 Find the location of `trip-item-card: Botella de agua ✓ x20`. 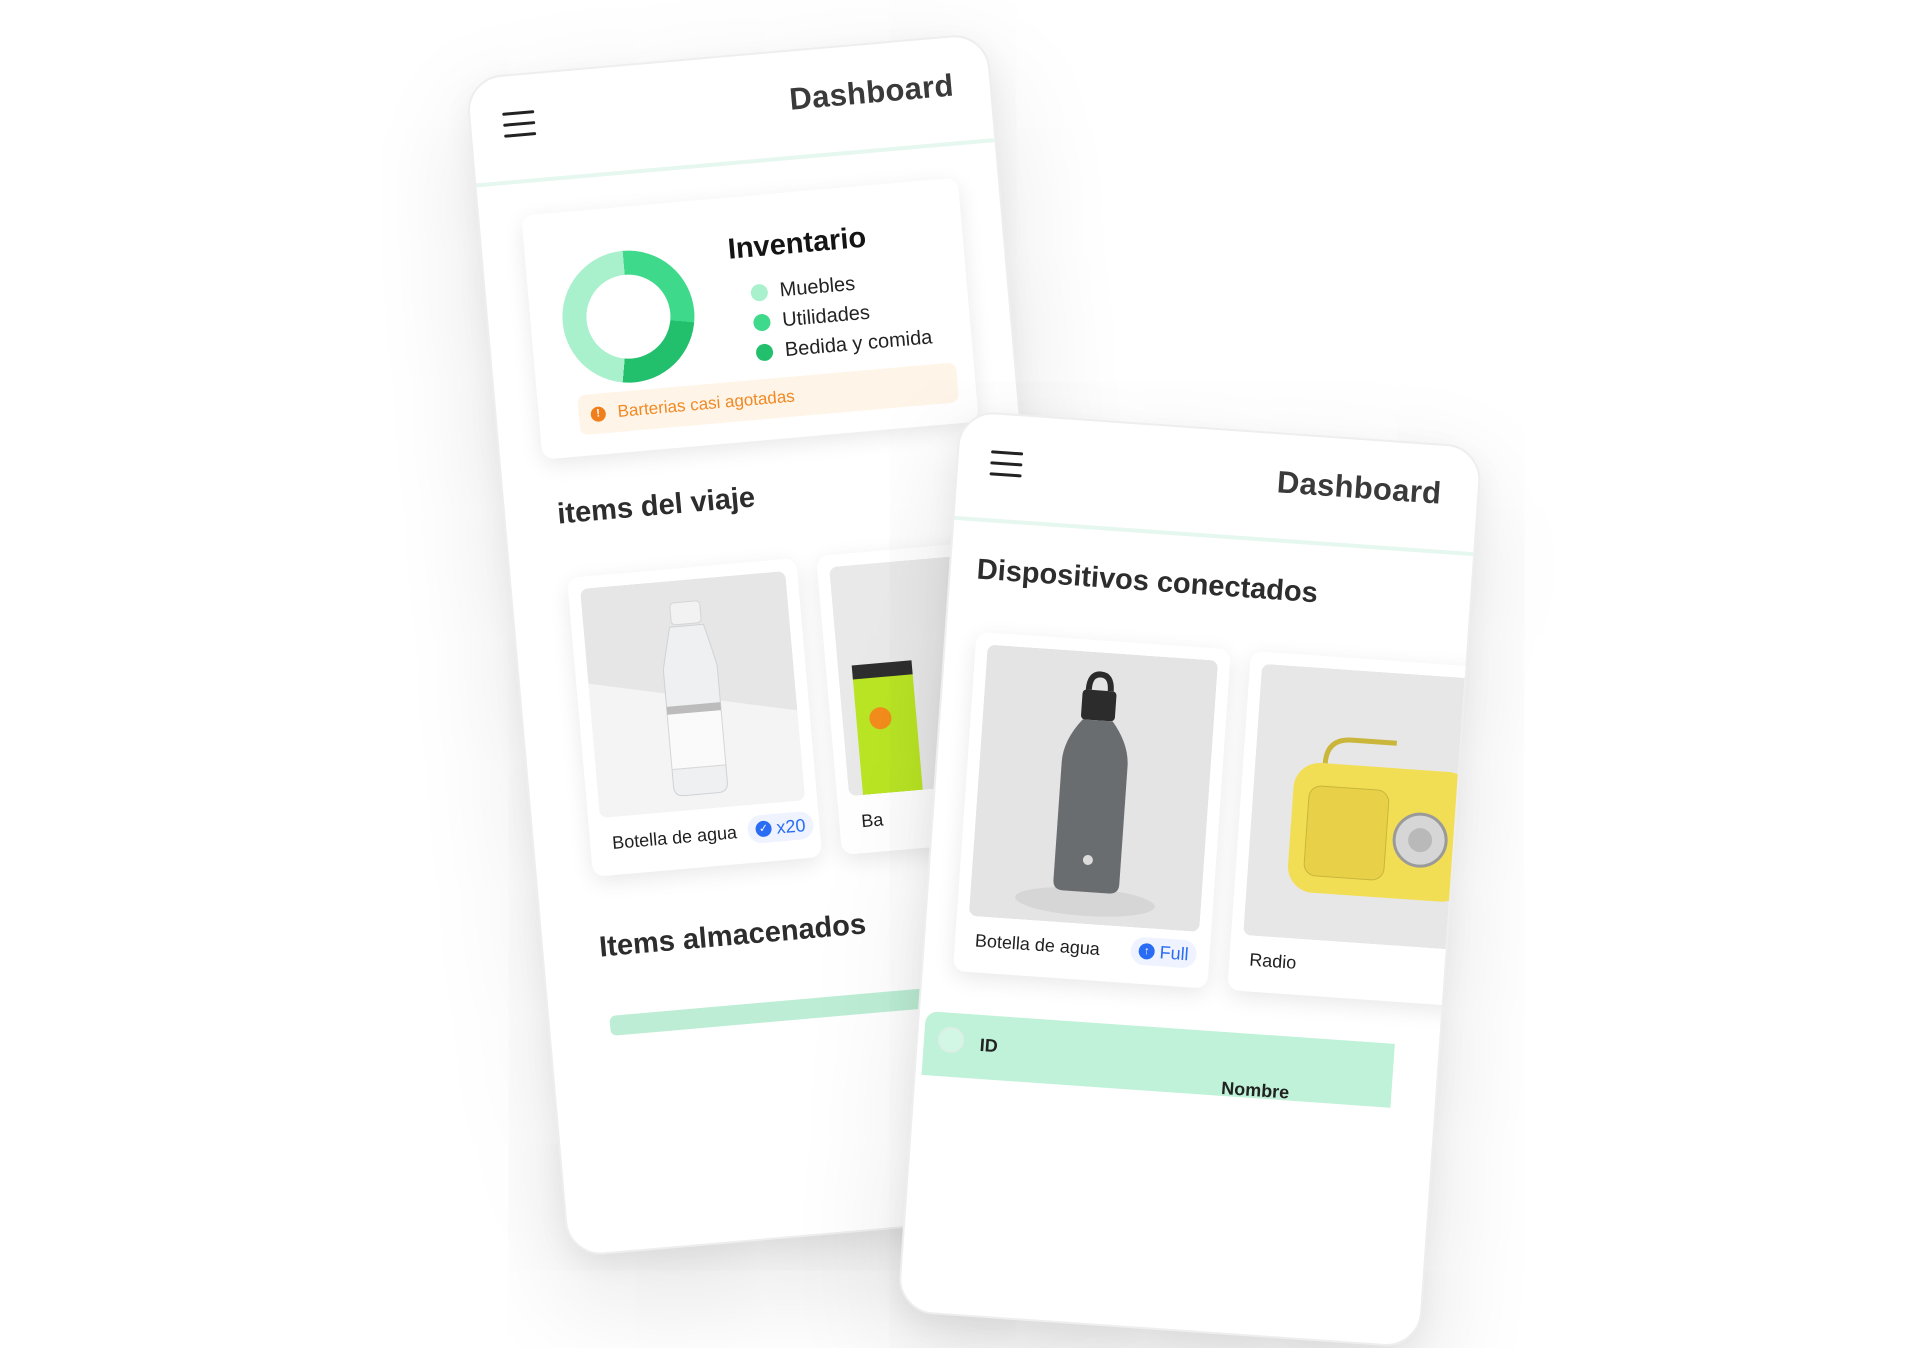

trip-item-card: Botella de agua ✓ x20 is located at coordinates (694, 717).